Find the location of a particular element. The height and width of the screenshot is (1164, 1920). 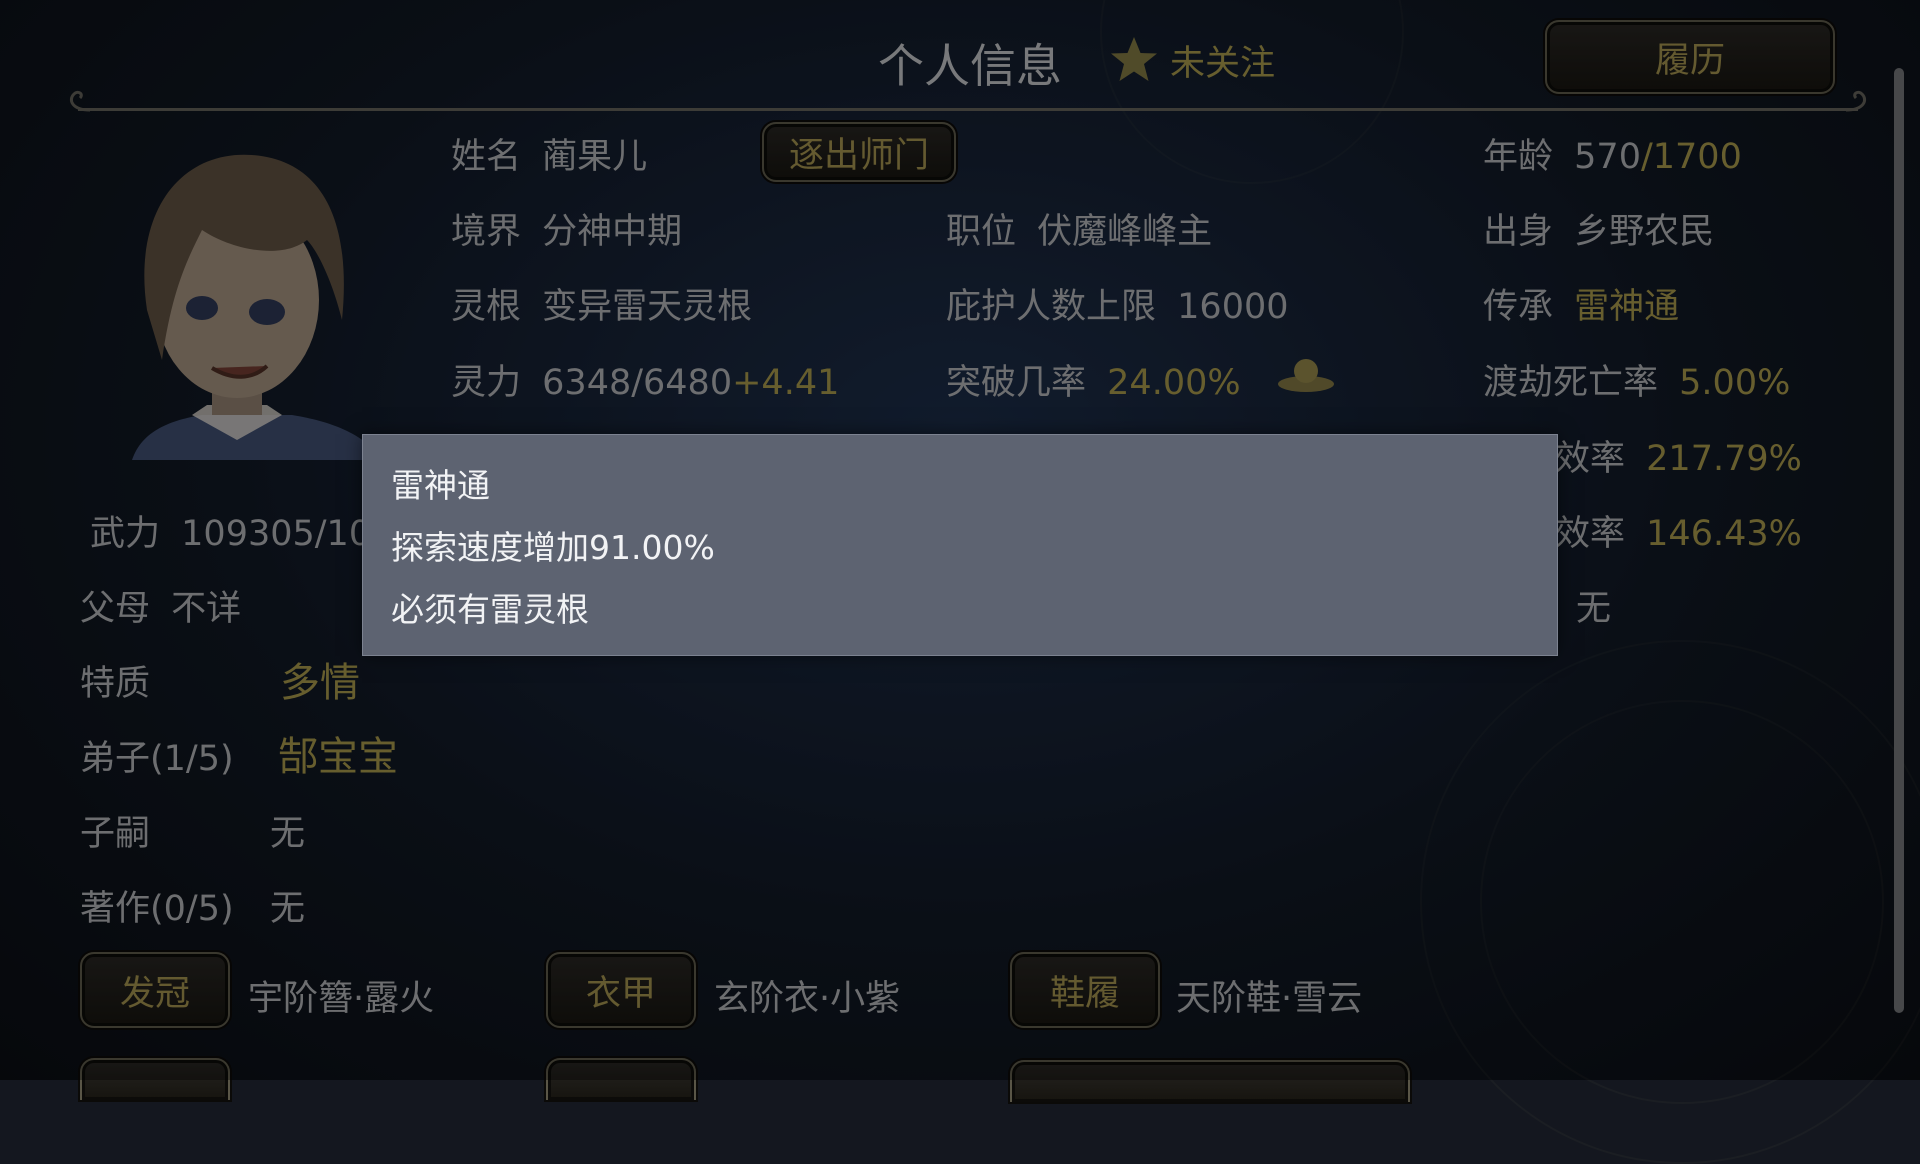

tooltip-line-1: 探索速度增加91.00% is located at coordinates (553, 547).